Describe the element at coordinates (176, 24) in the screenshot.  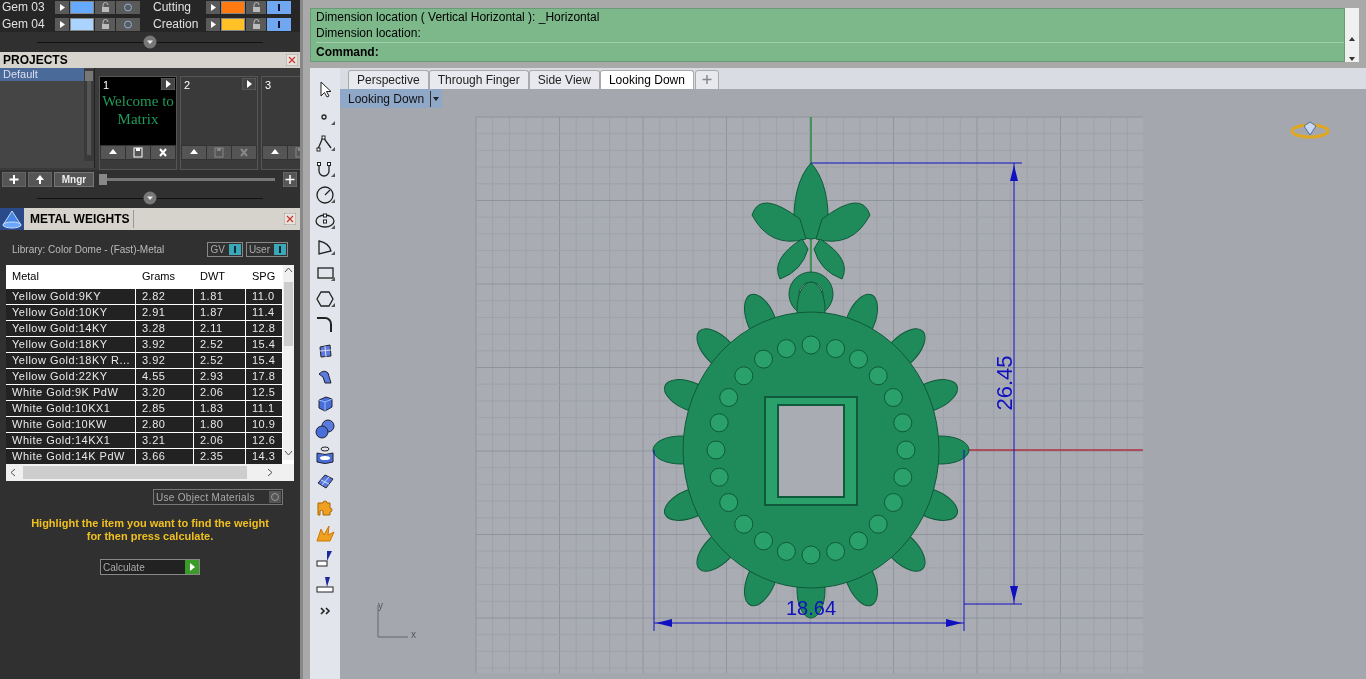
I see `layer-name: Creation` at that location.